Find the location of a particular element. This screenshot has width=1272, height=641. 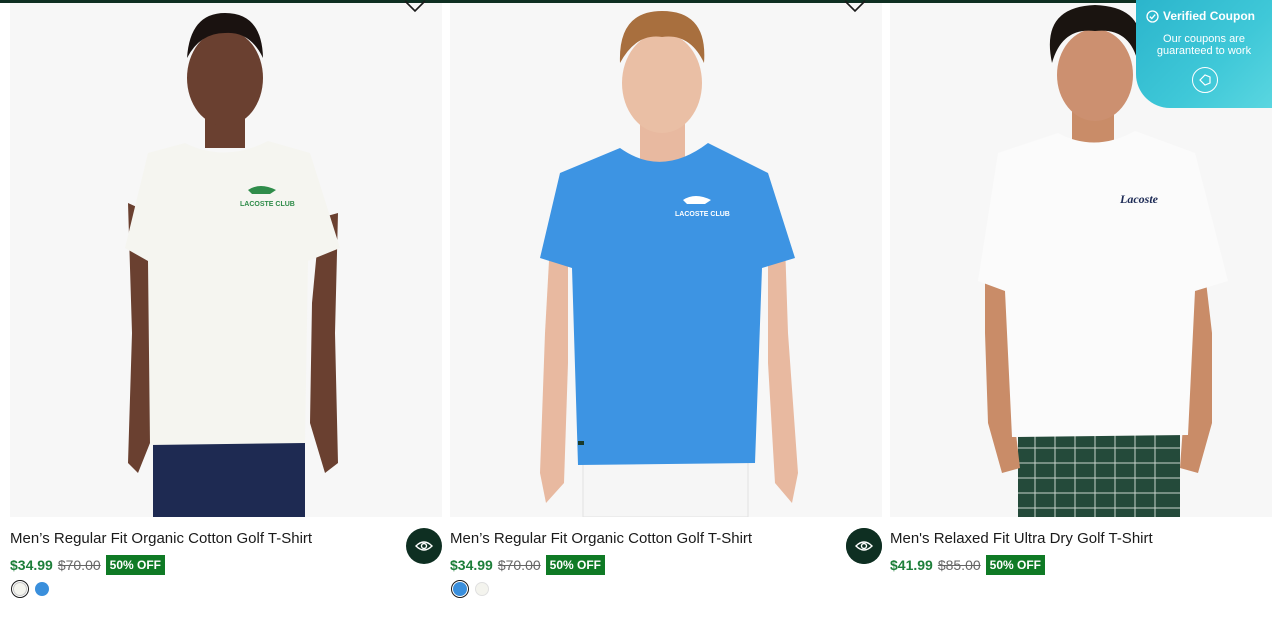

coupon-title: Verified Coupon is located at coordinates (1209, 16).